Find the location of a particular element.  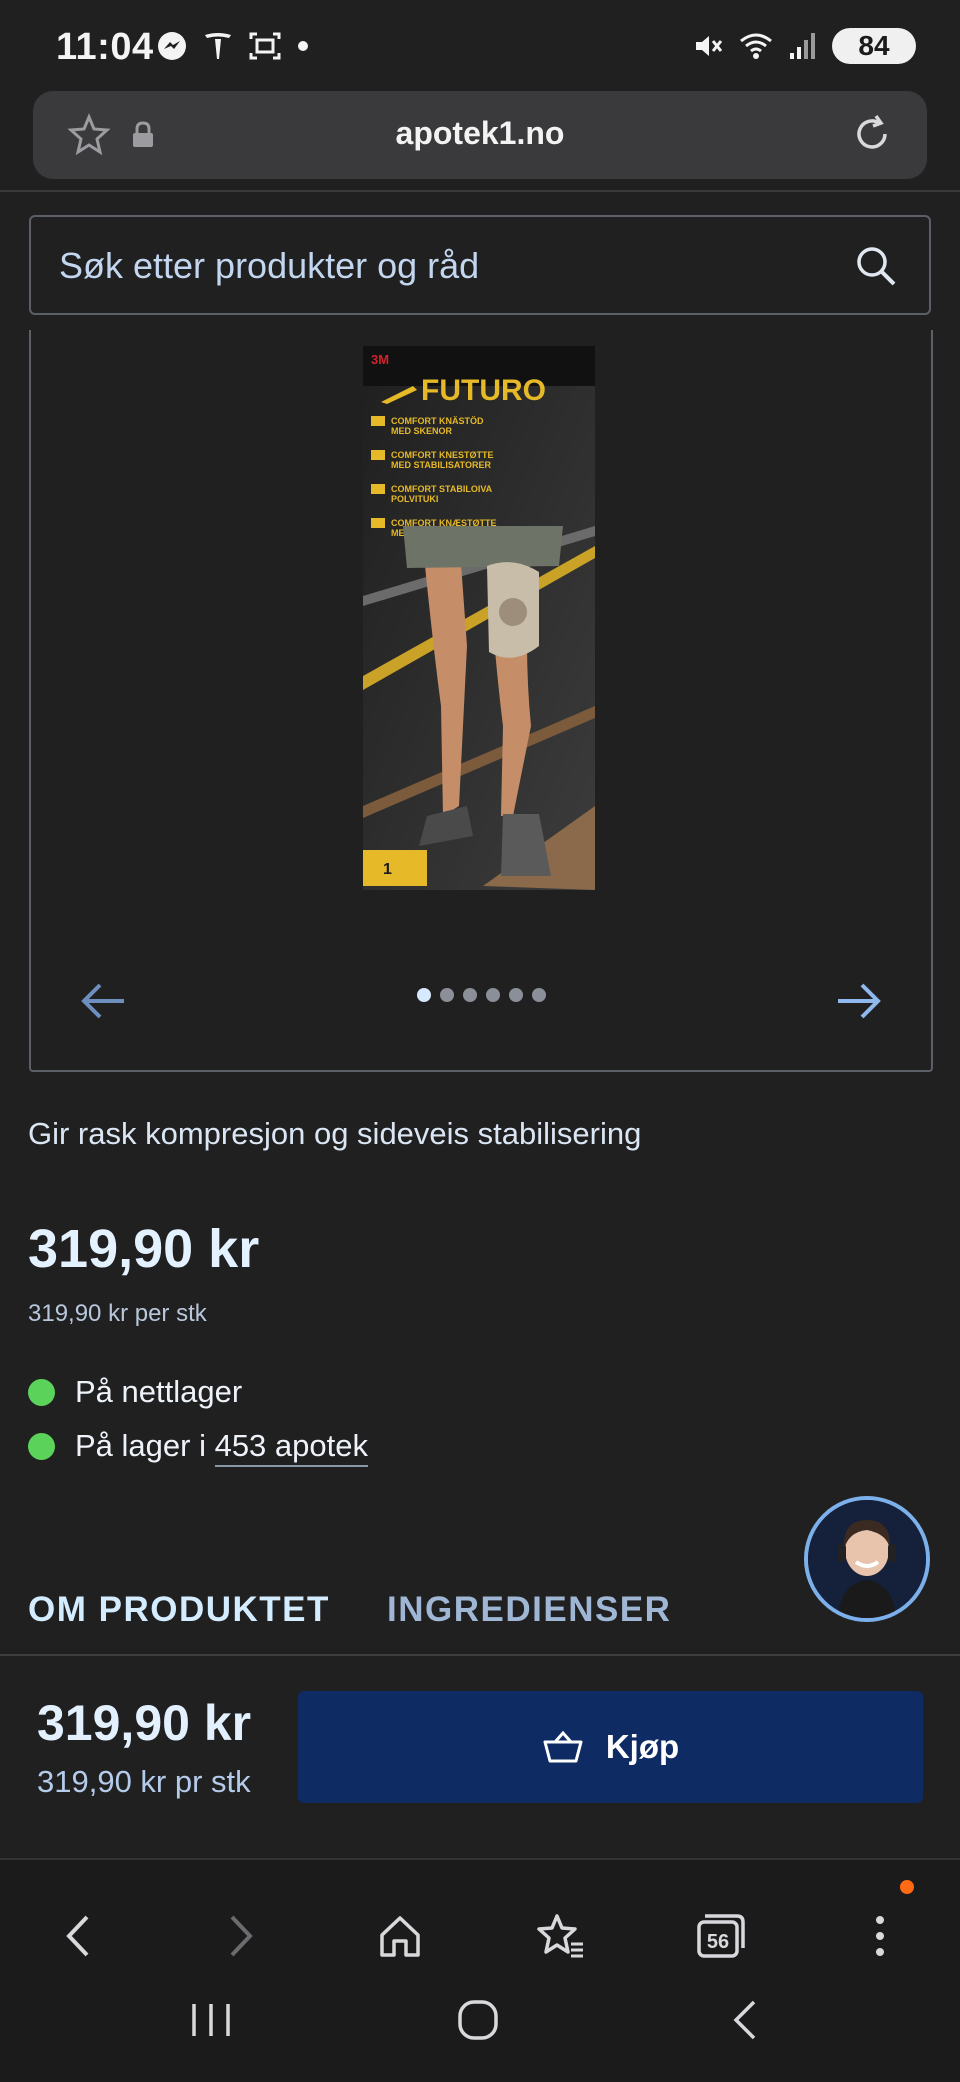

forward-button is located at coordinates (241, 1936).